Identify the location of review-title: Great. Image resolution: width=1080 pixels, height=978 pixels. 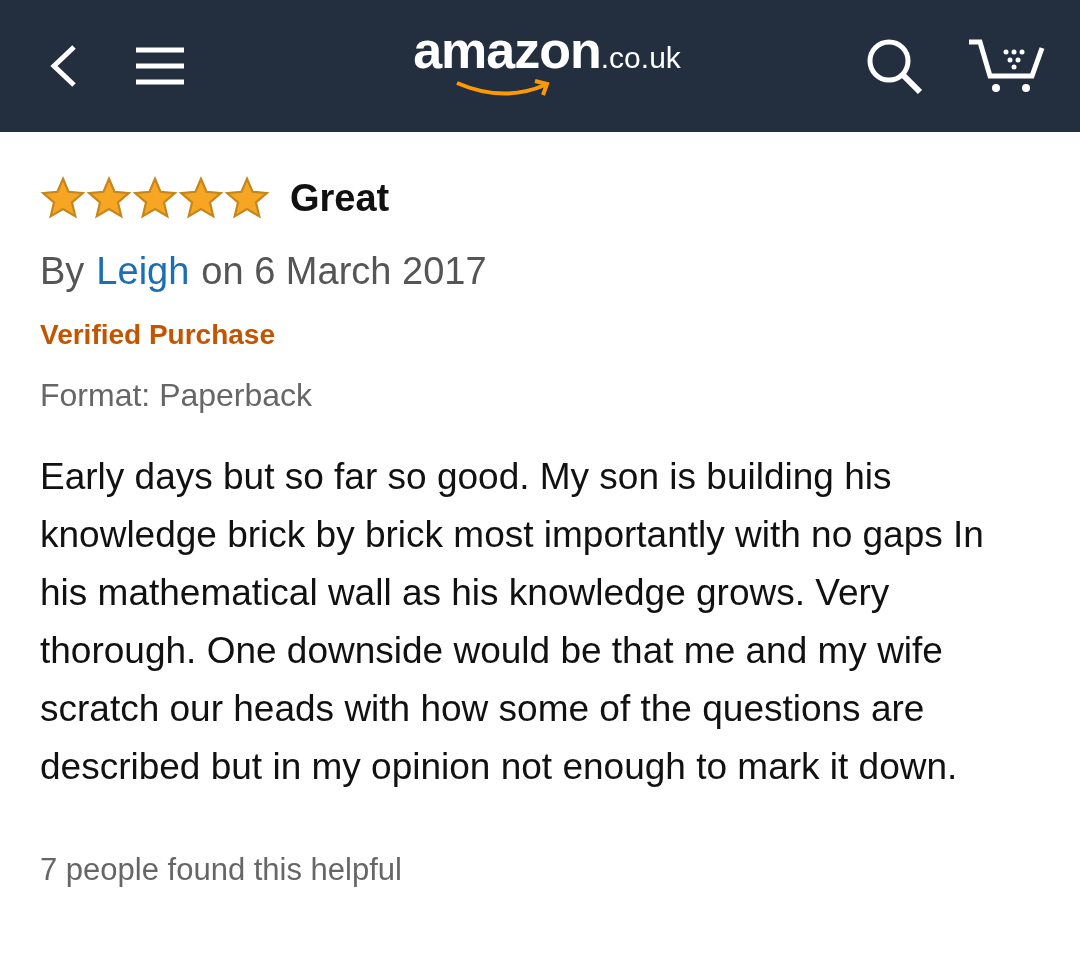
(340, 198).